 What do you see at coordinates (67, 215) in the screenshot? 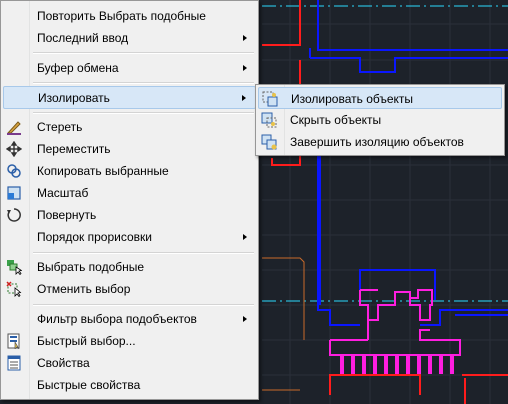
I see `menu-item-label: Повернуть` at bounding box center [67, 215].